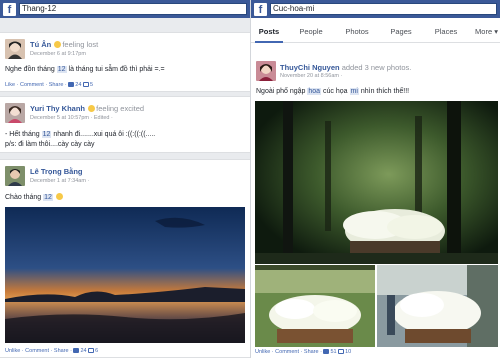 The width and height of the screenshot is (500, 358). What do you see at coordinates (314, 91) in the screenshot?
I see `highlight-term: hoa` at bounding box center [314, 91].